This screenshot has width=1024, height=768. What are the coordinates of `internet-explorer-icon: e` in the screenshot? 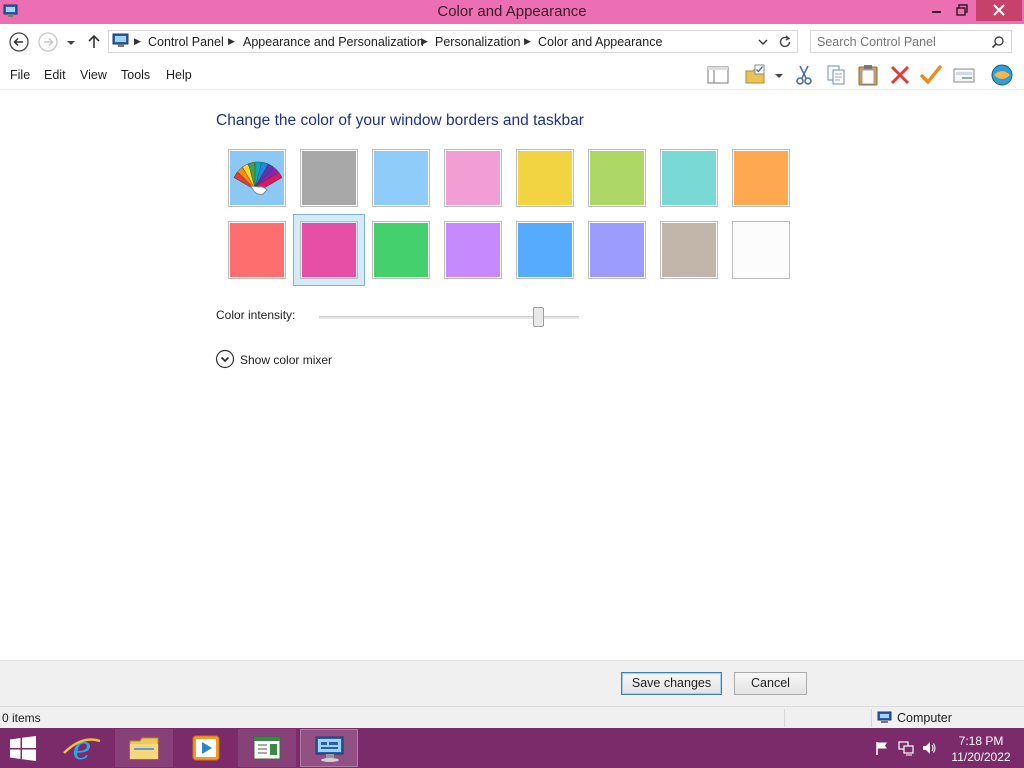 It's located at (82, 748).